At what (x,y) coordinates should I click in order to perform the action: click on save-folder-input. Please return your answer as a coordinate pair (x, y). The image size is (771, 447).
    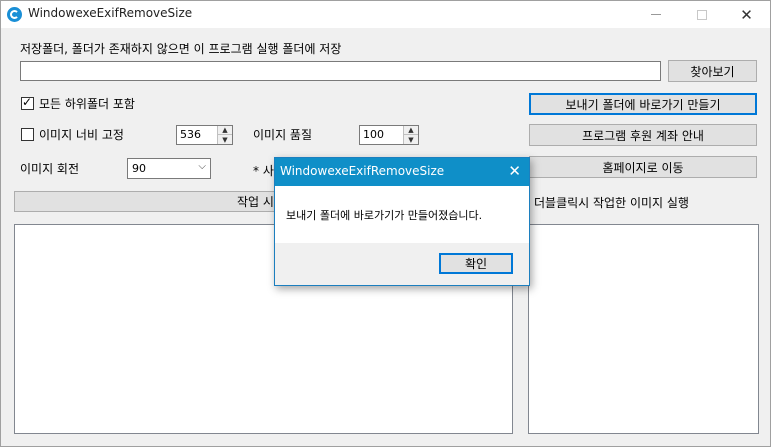
    Looking at the image, I should click on (340, 71).